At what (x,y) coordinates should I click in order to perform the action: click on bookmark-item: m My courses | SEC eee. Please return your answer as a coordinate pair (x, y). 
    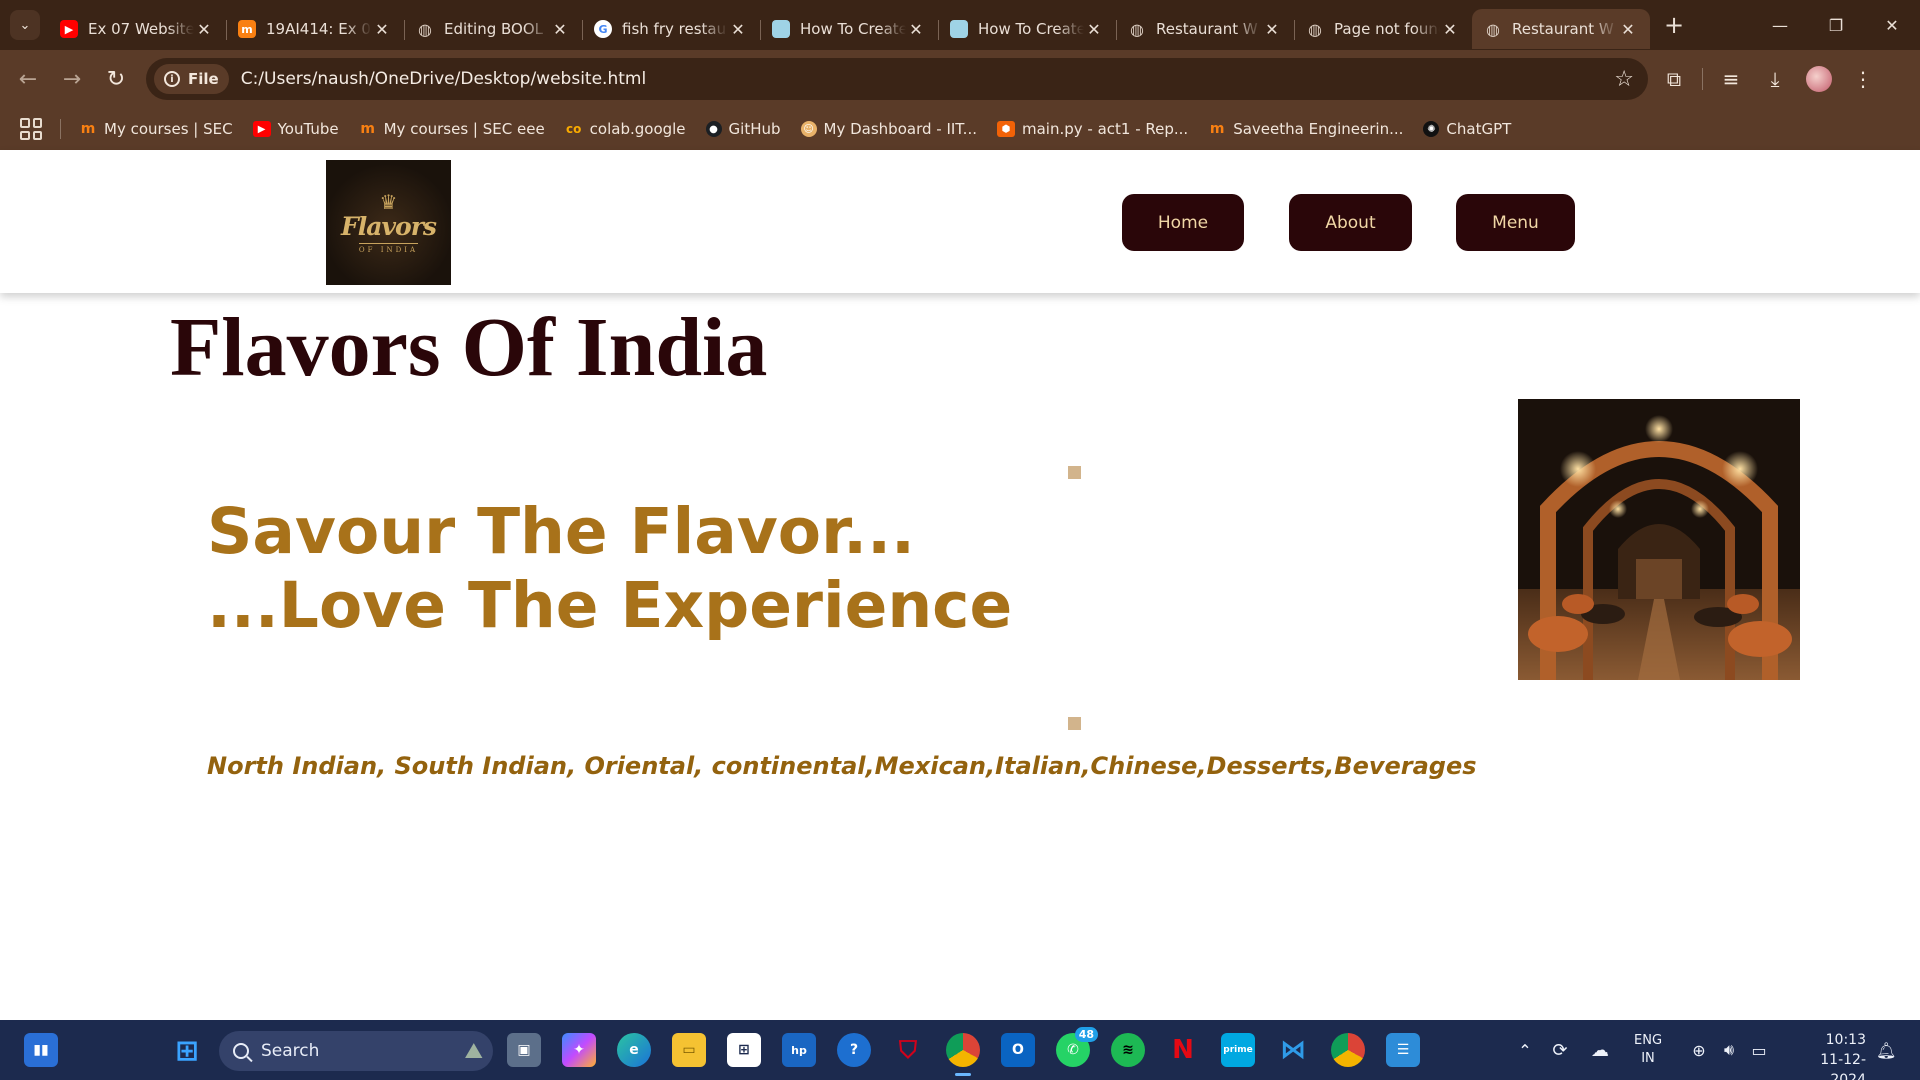
    Looking at the image, I should click on (451, 129).